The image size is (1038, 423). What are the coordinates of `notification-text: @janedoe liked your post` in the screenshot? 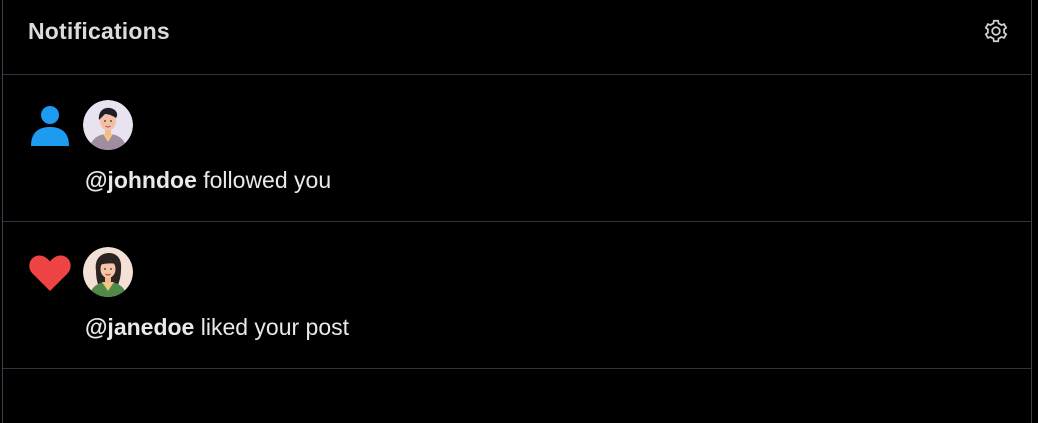 It's located at (217, 327).